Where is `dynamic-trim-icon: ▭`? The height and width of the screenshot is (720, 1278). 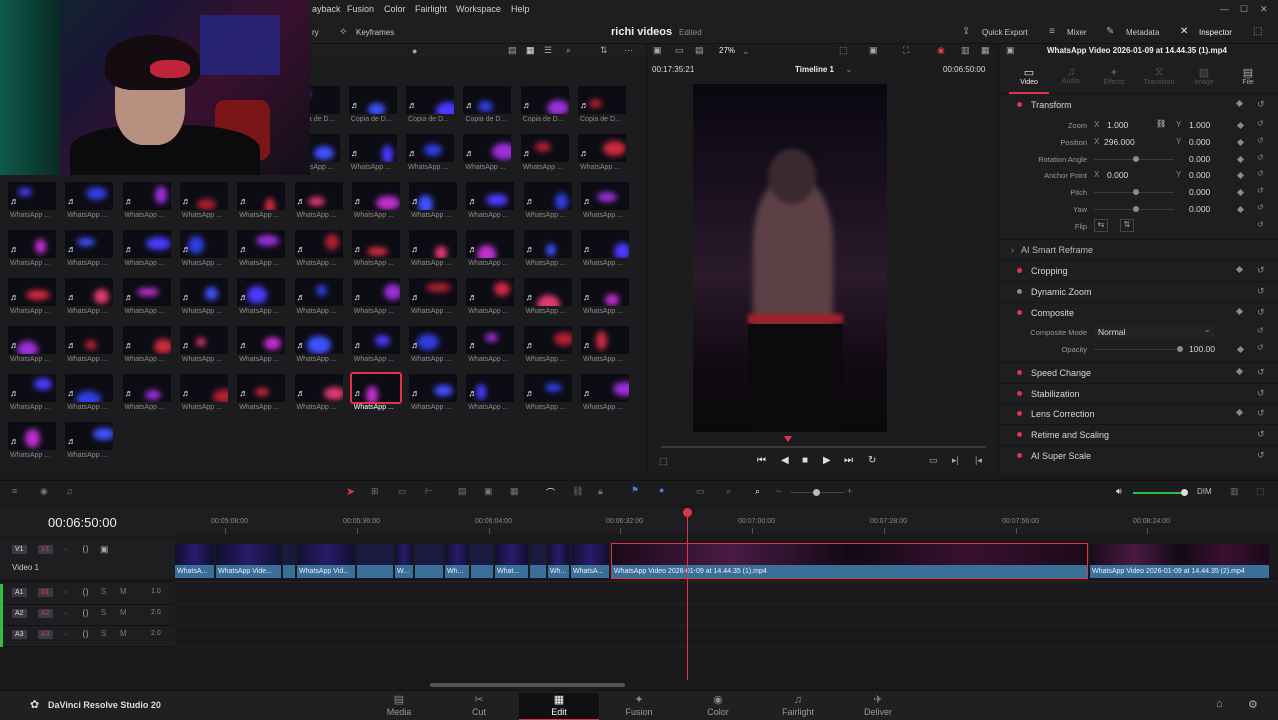
dynamic-trim-icon: ▭ is located at coordinates (402, 491).